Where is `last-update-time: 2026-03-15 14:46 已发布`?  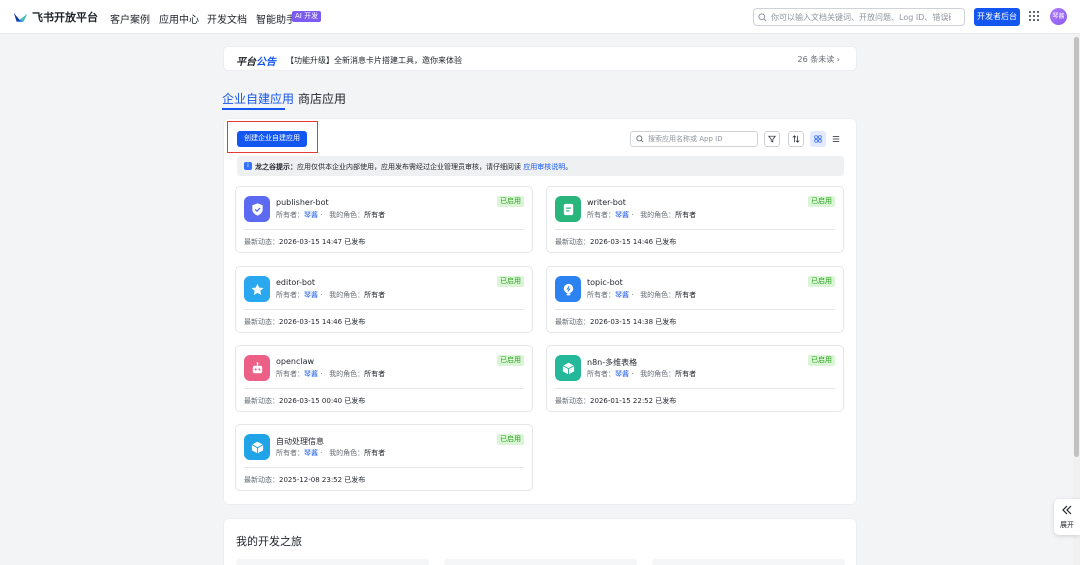 last-update-time: 2026-03-15 14:46 已发布 is located at coordinates (322, 322).